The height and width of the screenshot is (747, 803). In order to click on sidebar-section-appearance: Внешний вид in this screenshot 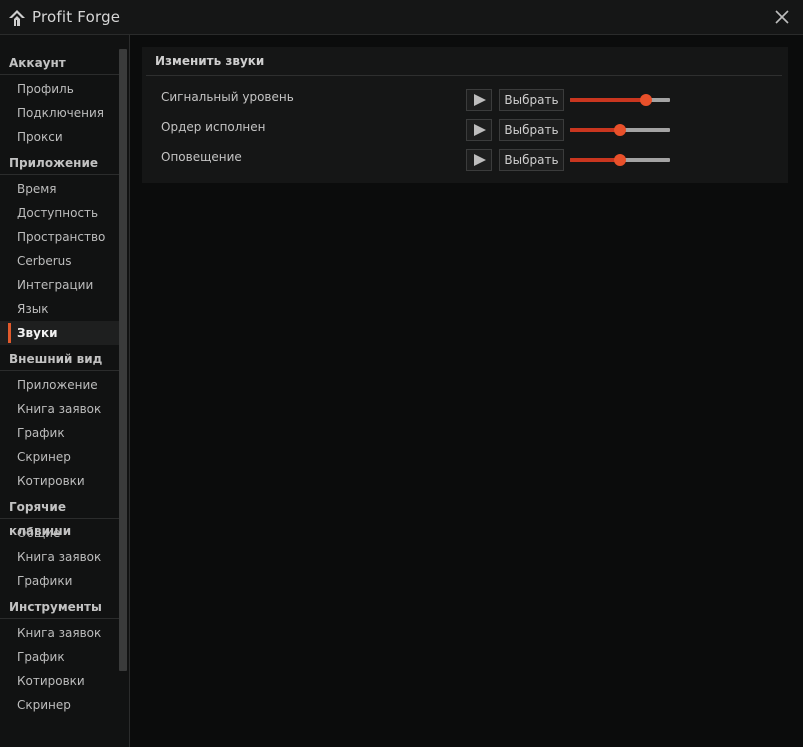, I will do `click(59, 359)`.